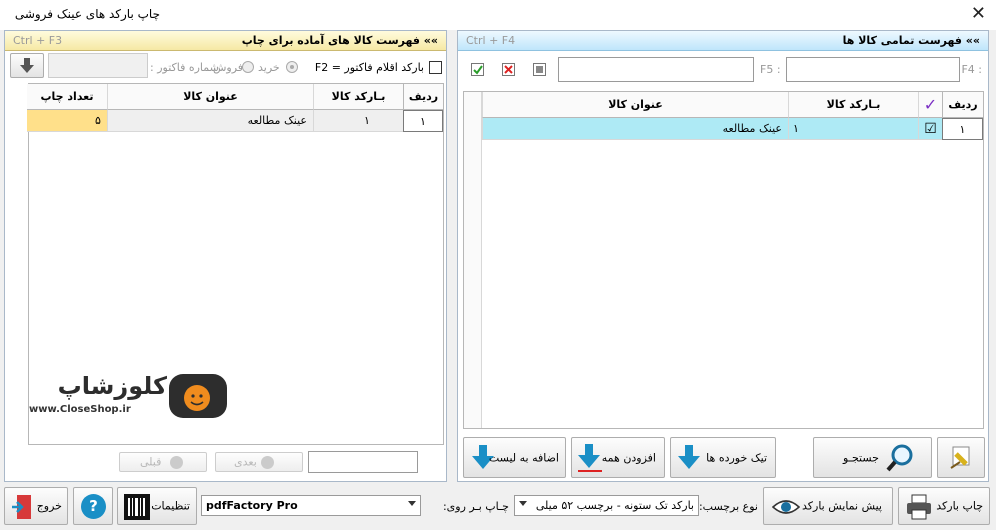 This screenshot has height=530, width=996. What do you see at coordinates (311, 505) in the screenshot?
I see `printer-select: pdfFactory Pro` at bounding box center [311, 505].